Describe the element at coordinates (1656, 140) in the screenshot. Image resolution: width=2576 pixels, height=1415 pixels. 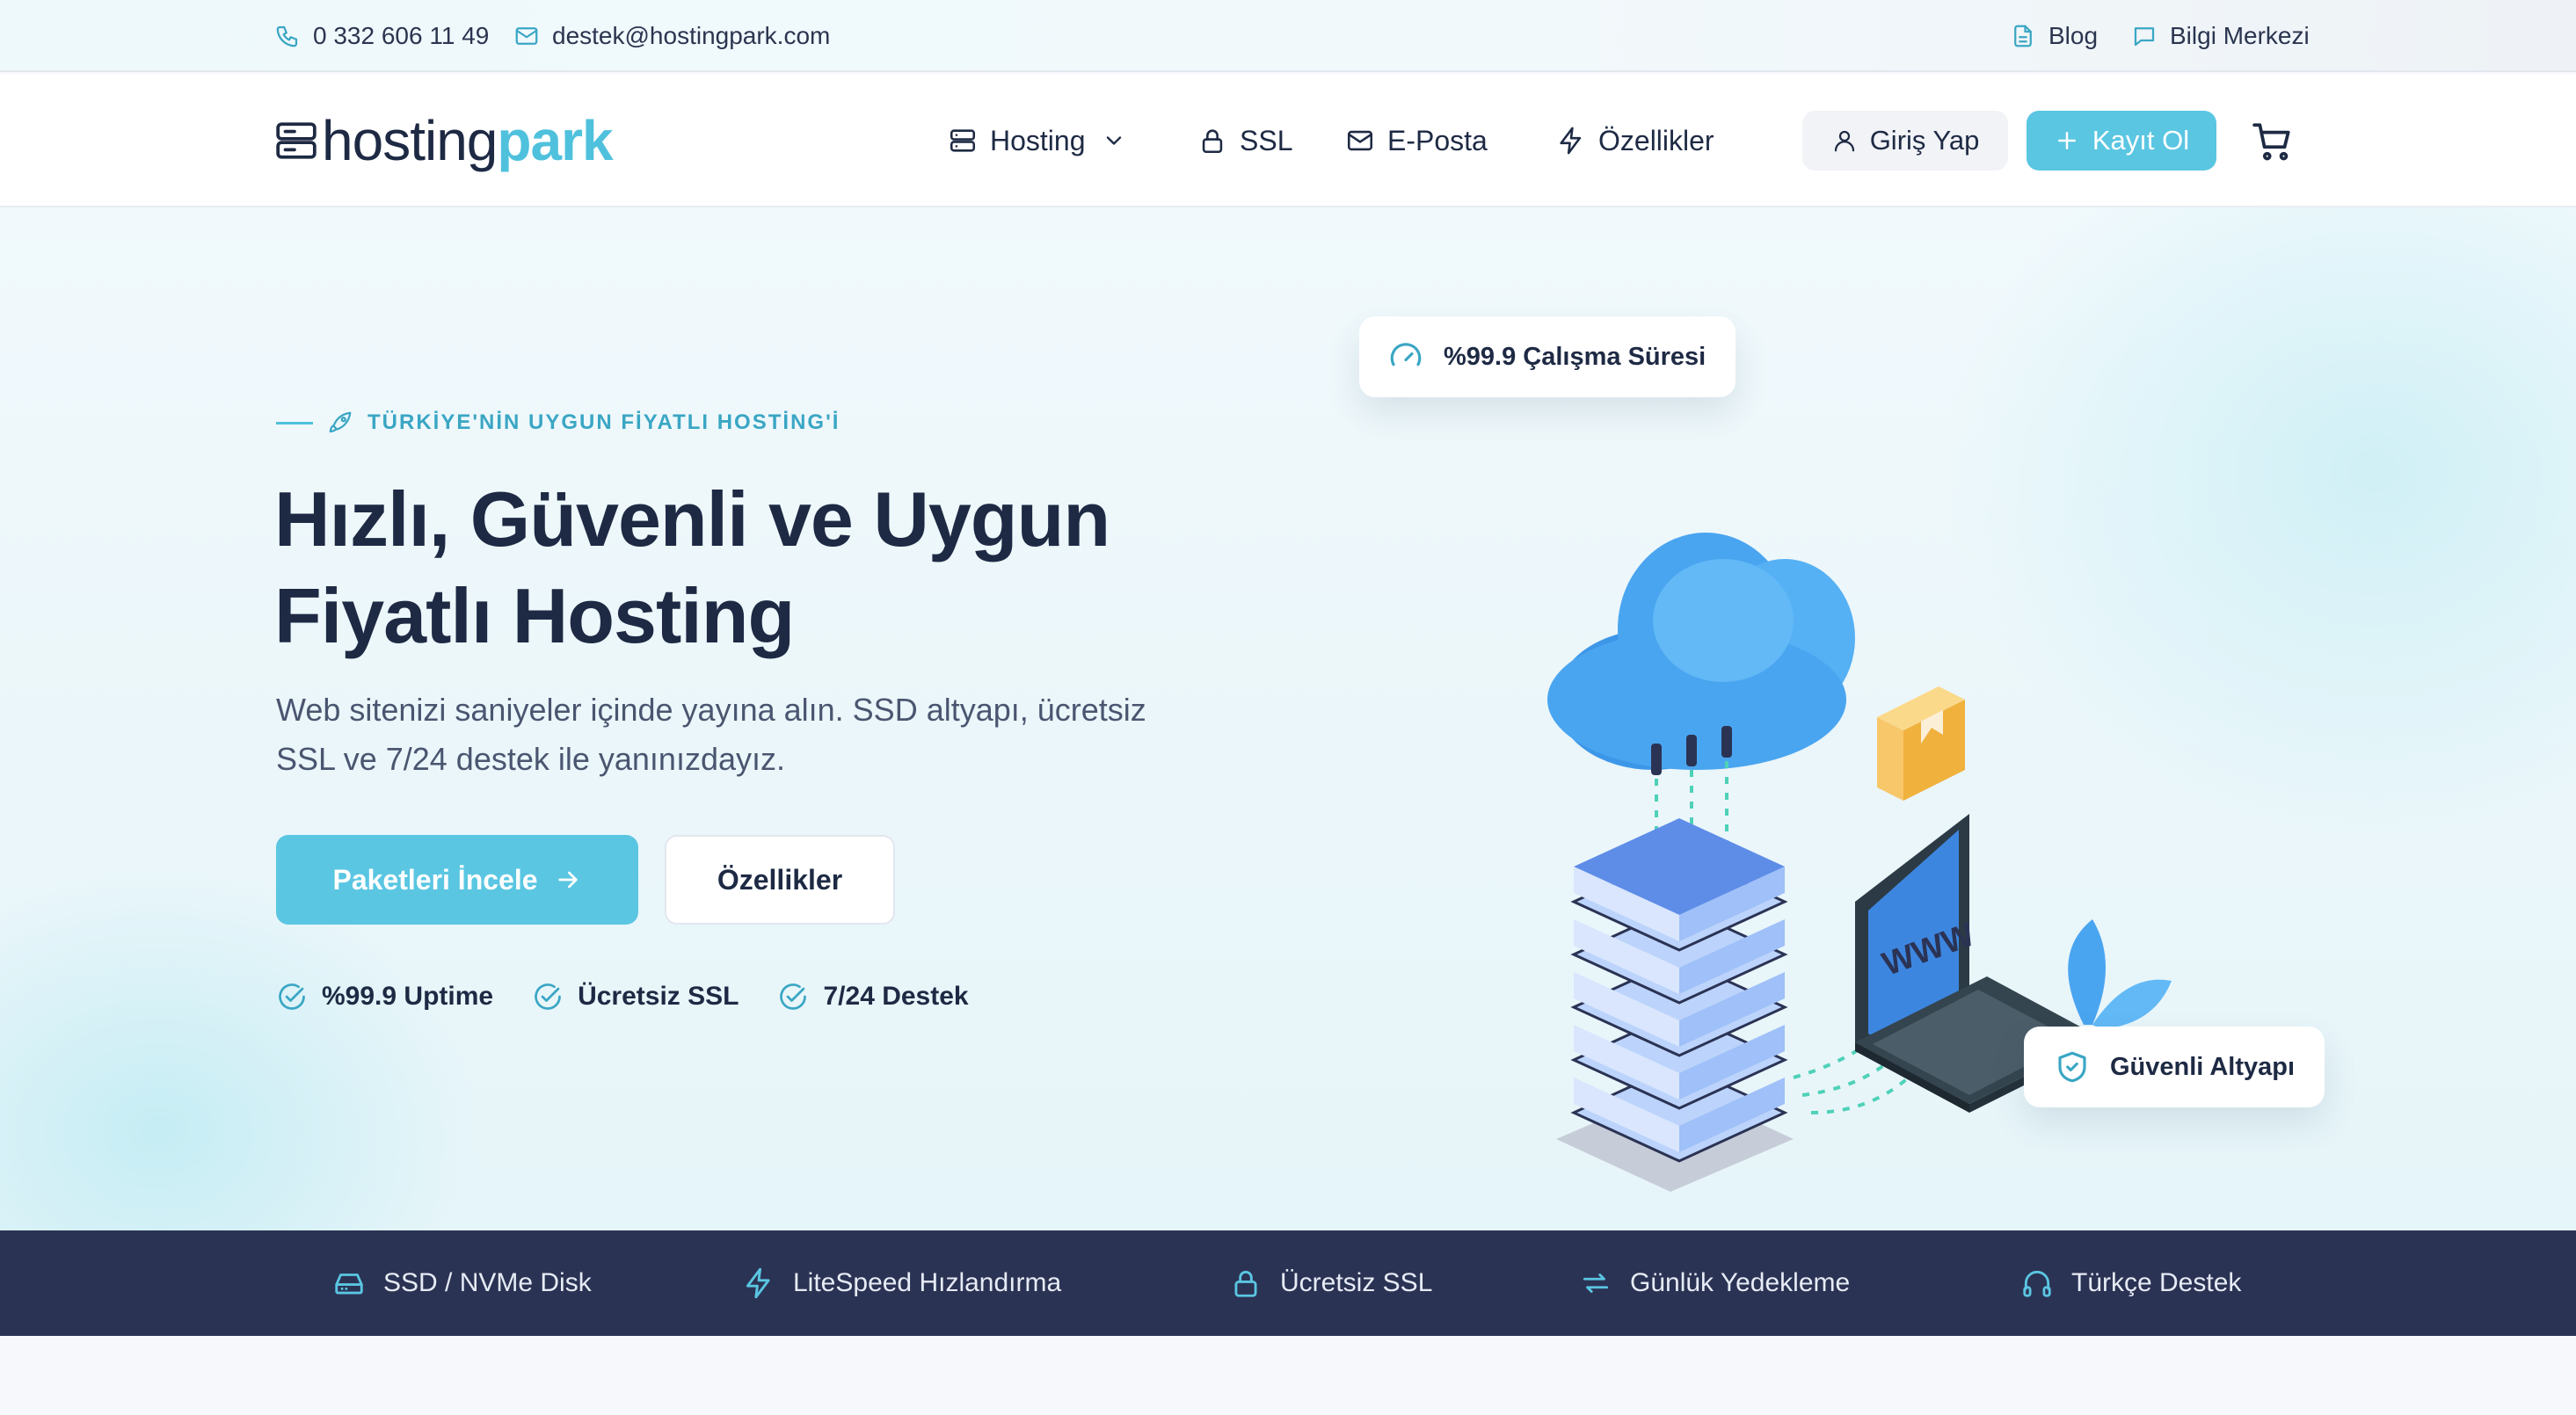
I see `nav-features-label: Özellikler` at that location.